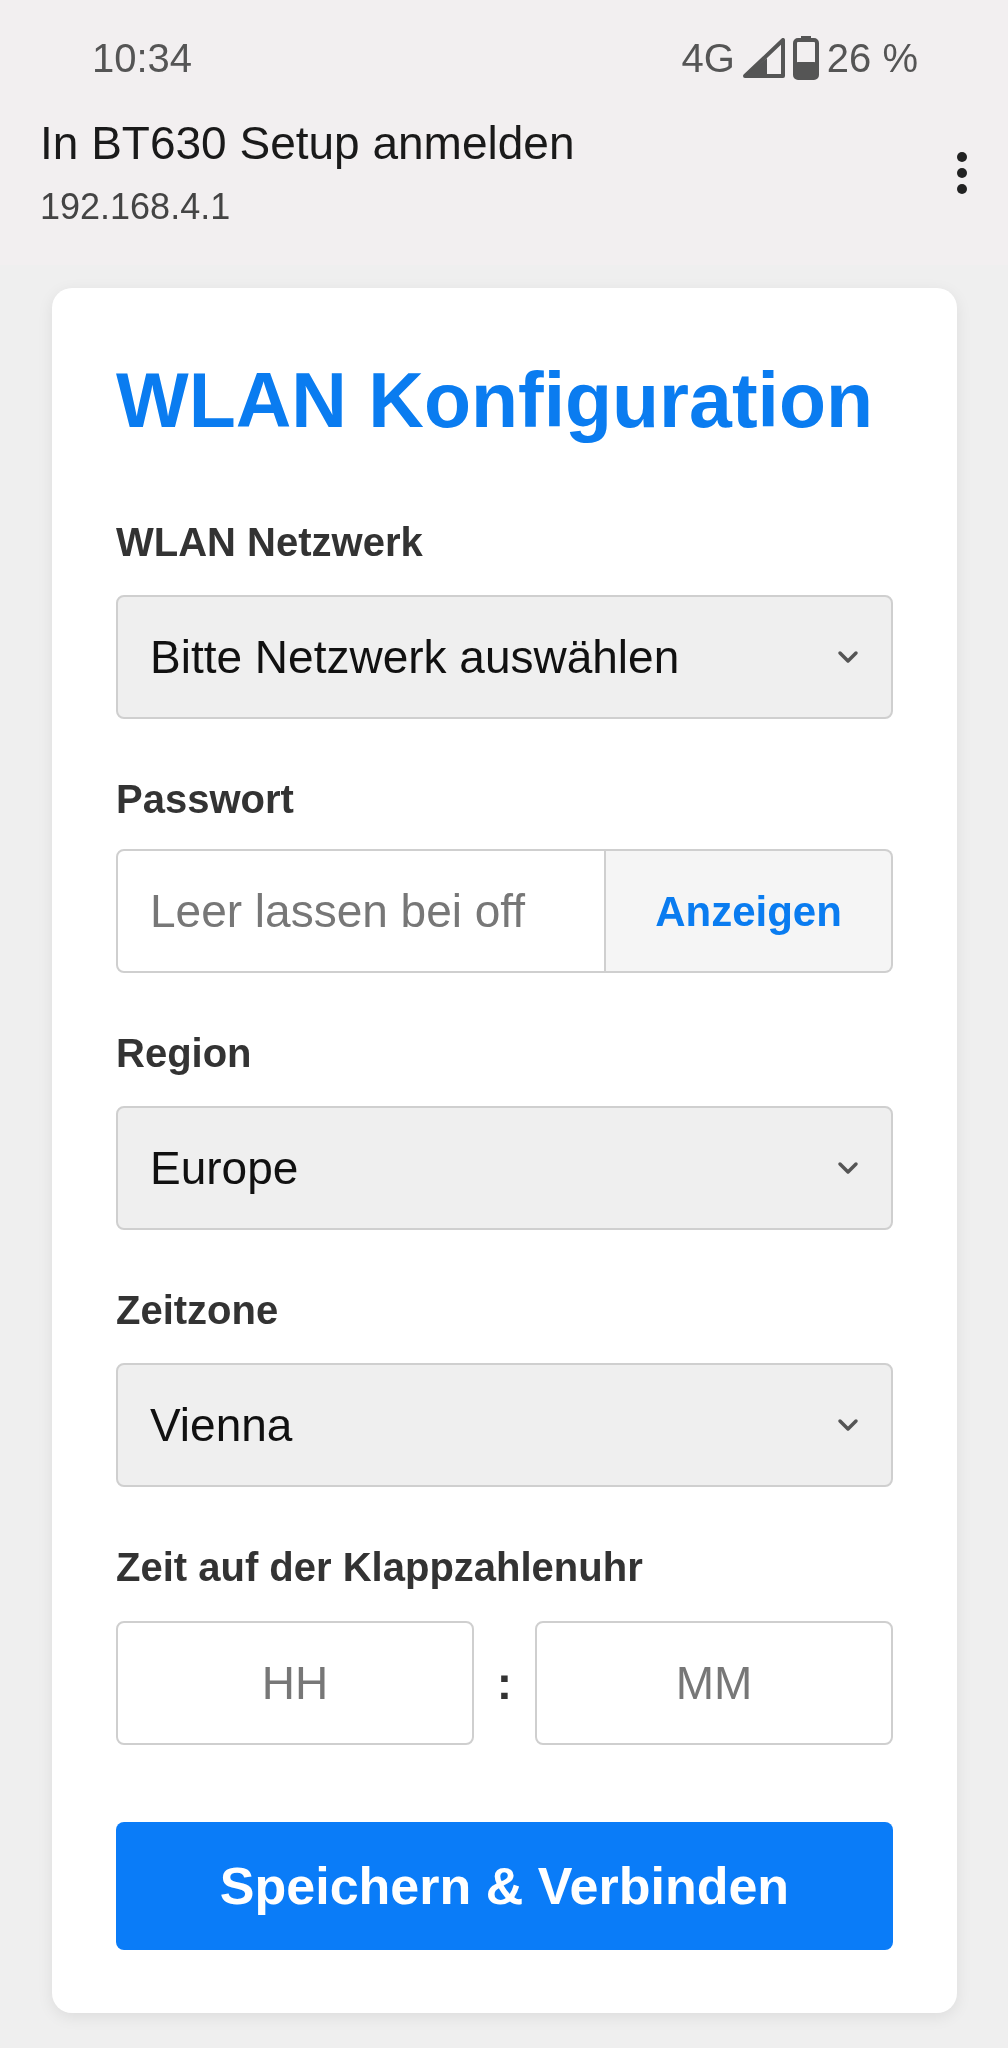 This screenshot has width=1008, height=2048. Describe the element at coordinates (805, 57) in the screenshot. I see `battery-icon` at that location.